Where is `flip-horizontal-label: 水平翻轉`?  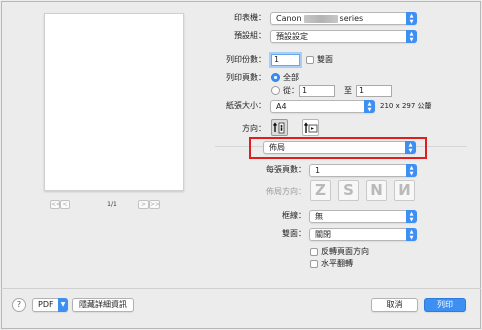
flip-horizontal-label: 水平翻轉 is located at coordinates (337, 263).